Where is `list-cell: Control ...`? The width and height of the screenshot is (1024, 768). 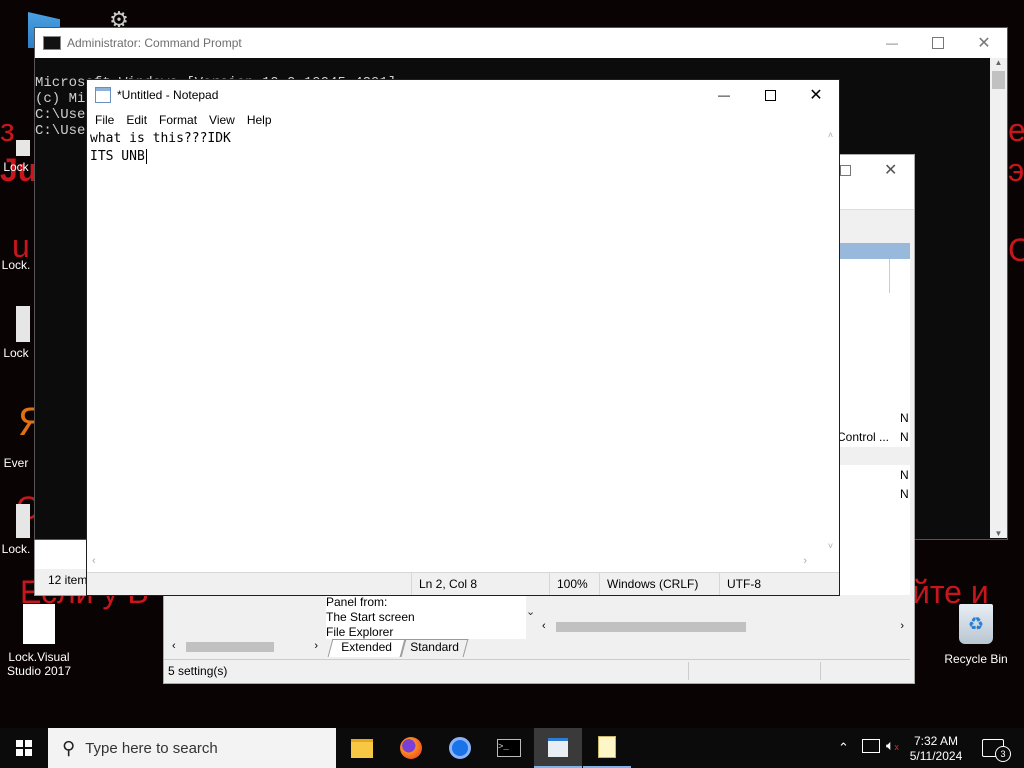 list-cell: Control ... is located at coordinates (863, 437).